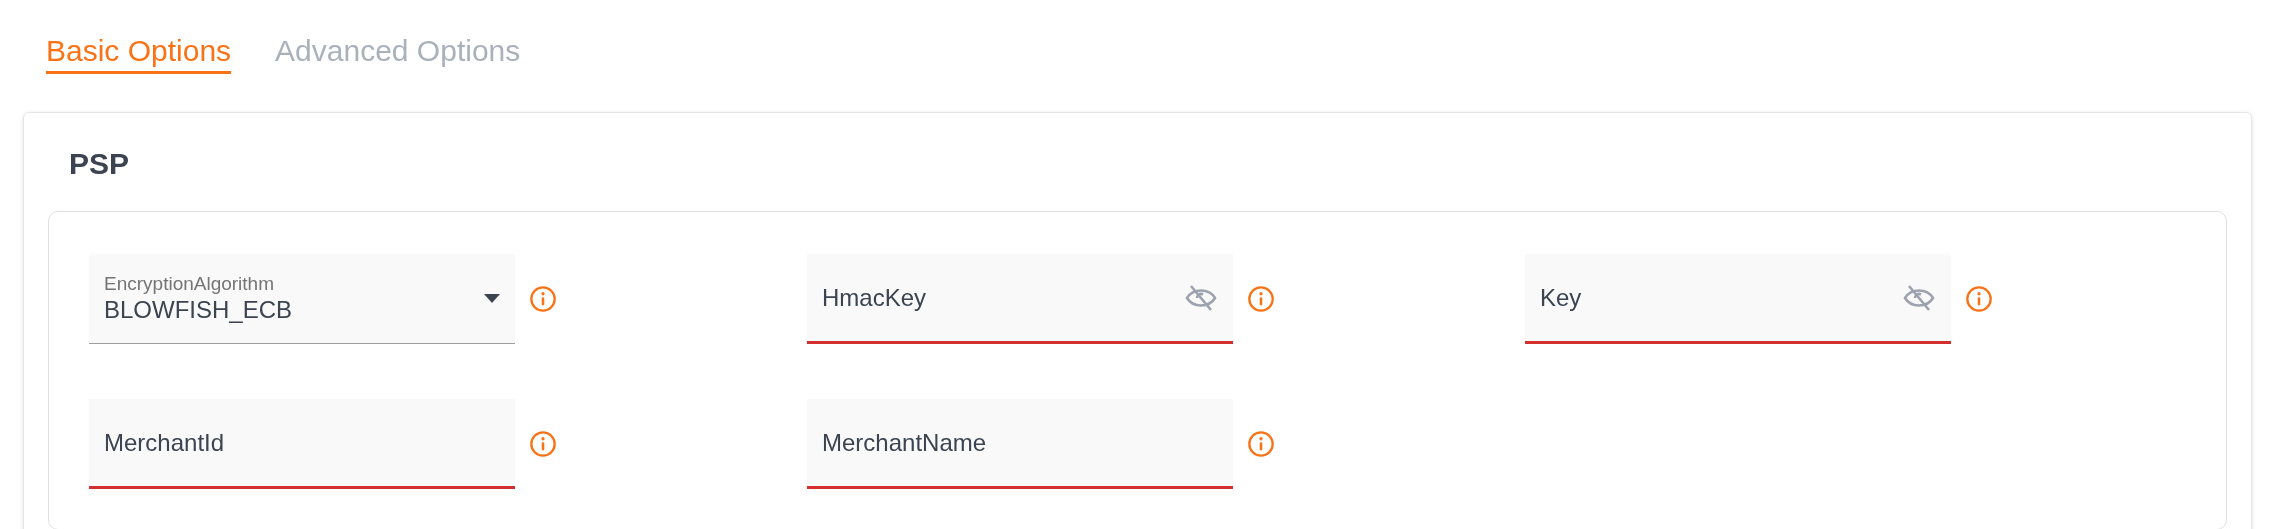 This screenshot has width=2275, height=529. What do you see at coordinates (905, 442) in the screenshot?
I see `field-placeholder: MerchantName` at bounding box center [905, 442].